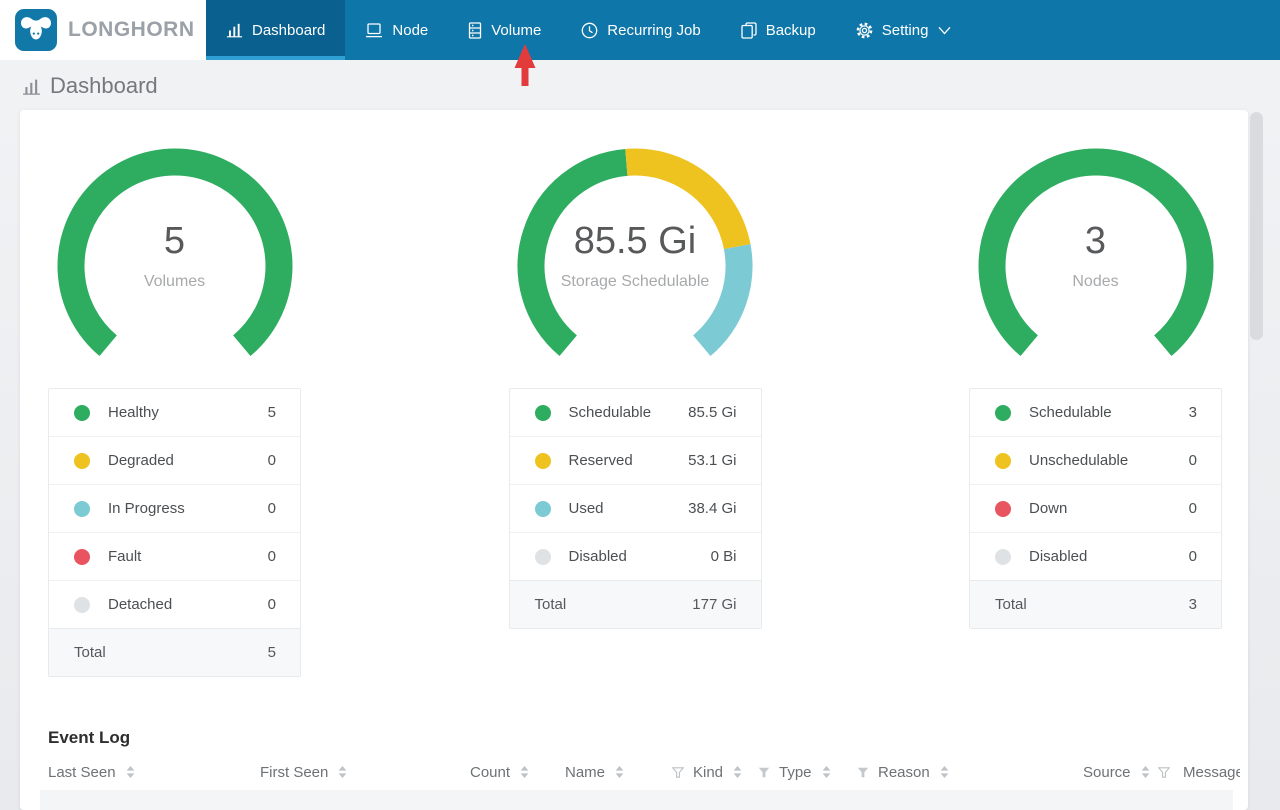  I want to click on legend-name: Degraded, so click(141, 460).